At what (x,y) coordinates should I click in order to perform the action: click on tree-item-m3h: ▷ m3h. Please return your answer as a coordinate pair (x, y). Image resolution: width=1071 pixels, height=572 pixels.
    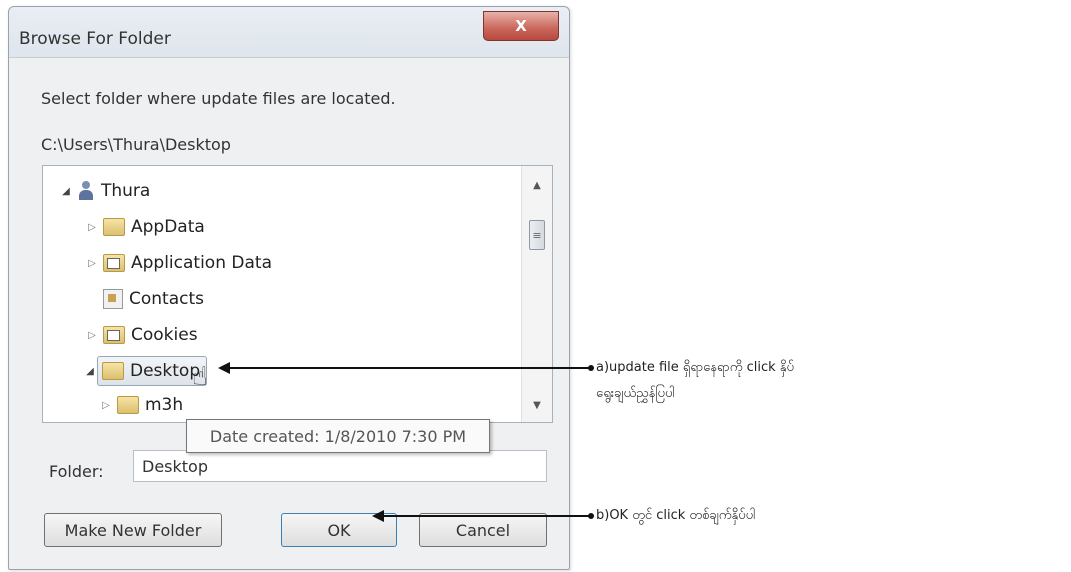
    Looking at the image, I should click on (141, 405).